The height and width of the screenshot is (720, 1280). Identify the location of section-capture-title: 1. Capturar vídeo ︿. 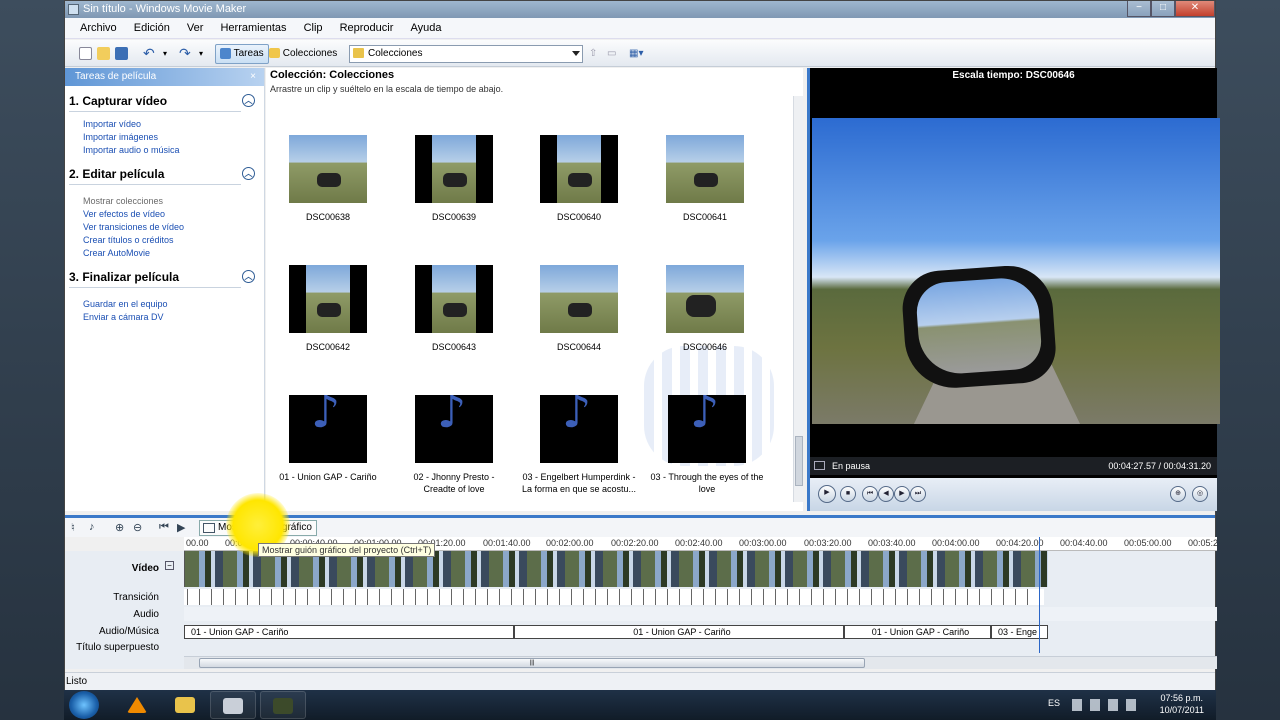
(162, 101).